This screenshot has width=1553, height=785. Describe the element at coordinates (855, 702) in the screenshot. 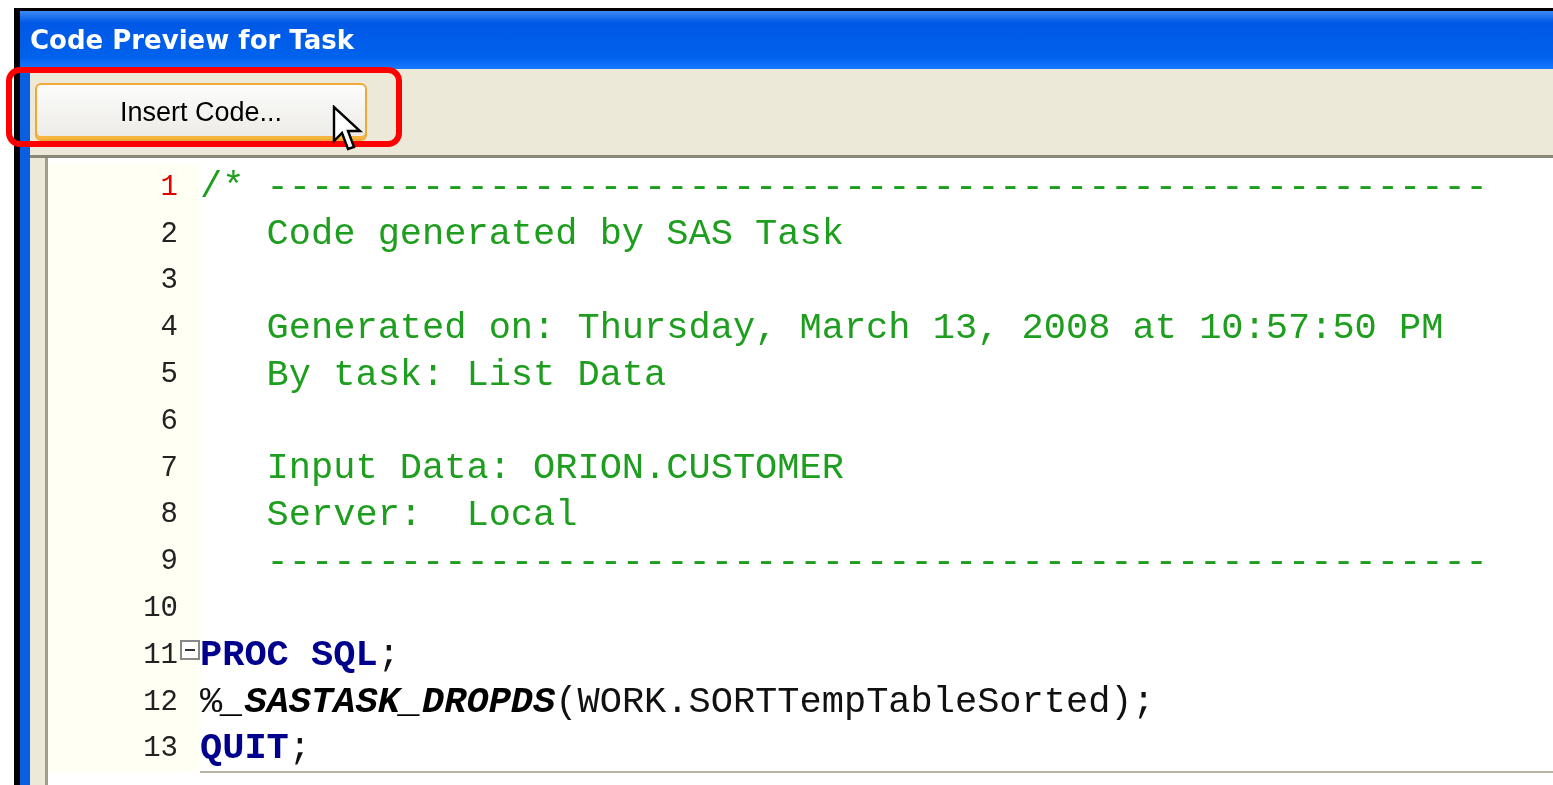

I see `code-text: (WORK.SORTTempTableSorted);` at that location.